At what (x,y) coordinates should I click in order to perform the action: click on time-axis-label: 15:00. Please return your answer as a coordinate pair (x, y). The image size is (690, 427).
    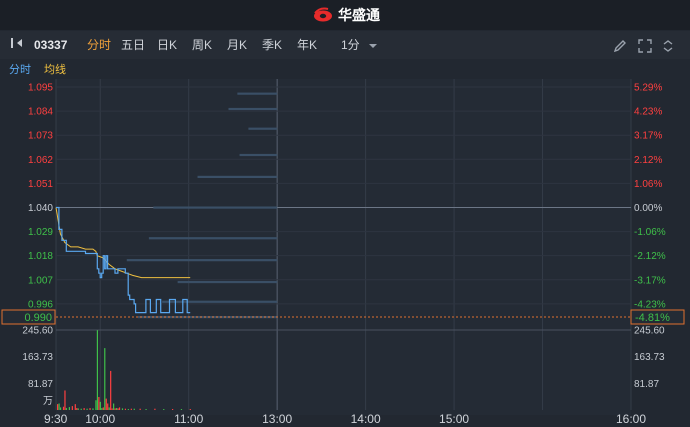
    Looking at the image, I should click on (454, 419).